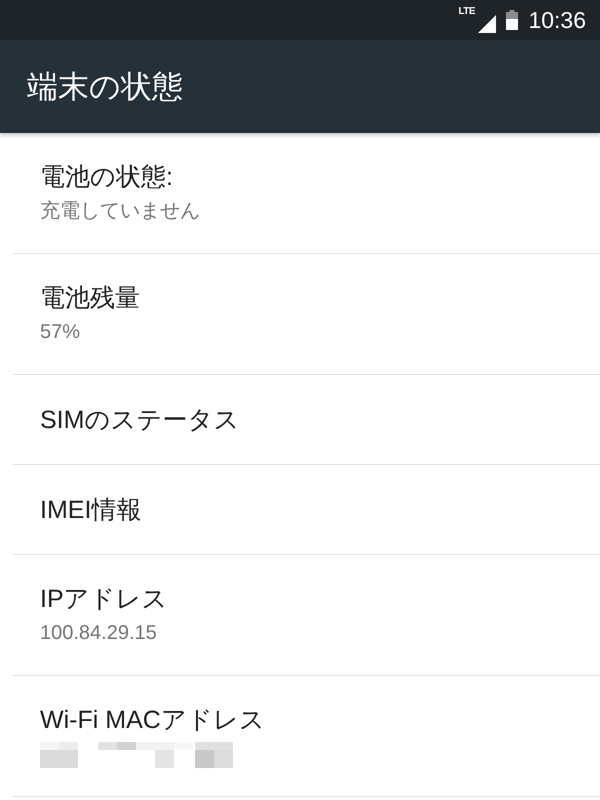 This screenshot has height=800, width=600. What do you see at coordinates (104, 599) in the screenshot?
I see `item-title: IPアドレス` at bounding box center [104, 599].